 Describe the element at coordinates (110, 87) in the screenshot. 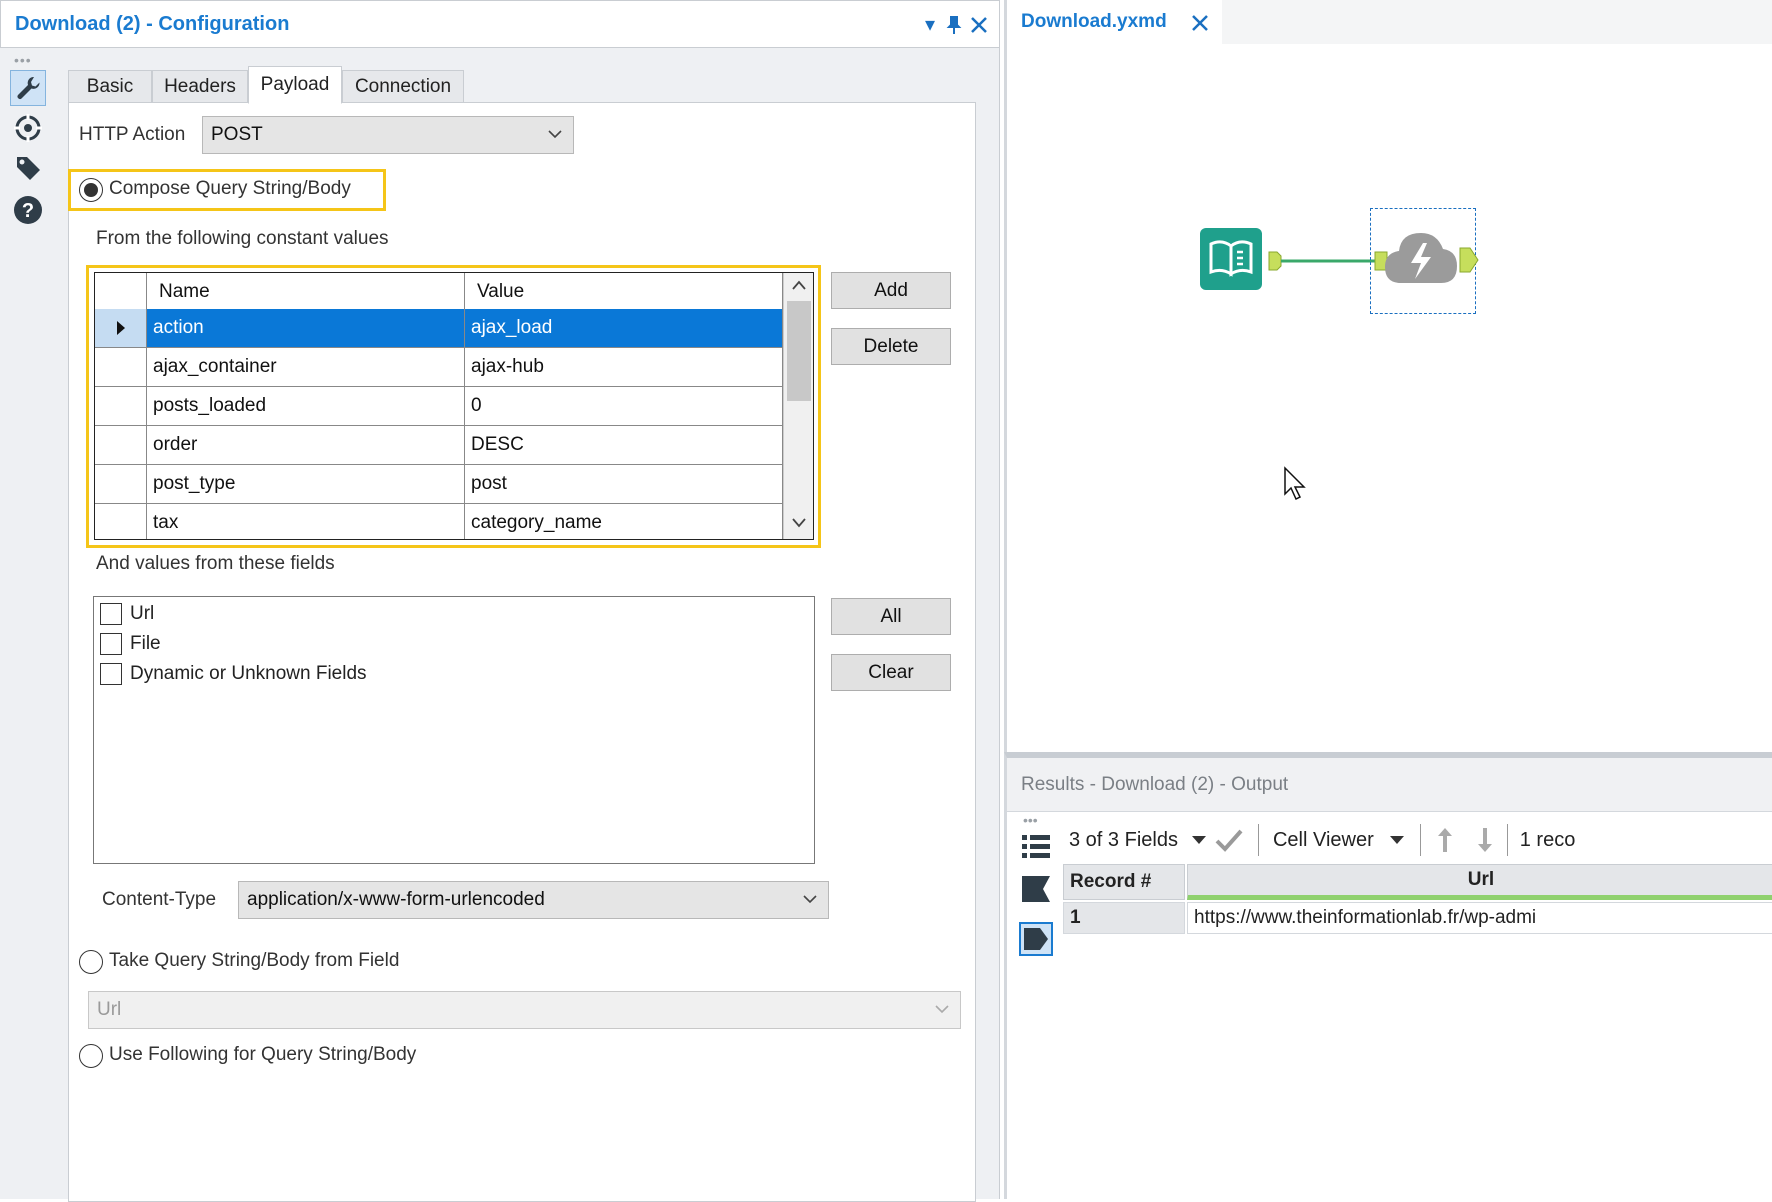

I see `tab-basic: Basic` at that location.